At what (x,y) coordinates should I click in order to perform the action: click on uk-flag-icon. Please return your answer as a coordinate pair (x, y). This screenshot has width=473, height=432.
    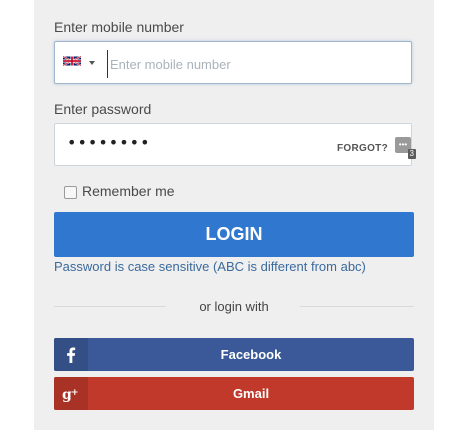
    Looking at the image, I should click on (72, 63).